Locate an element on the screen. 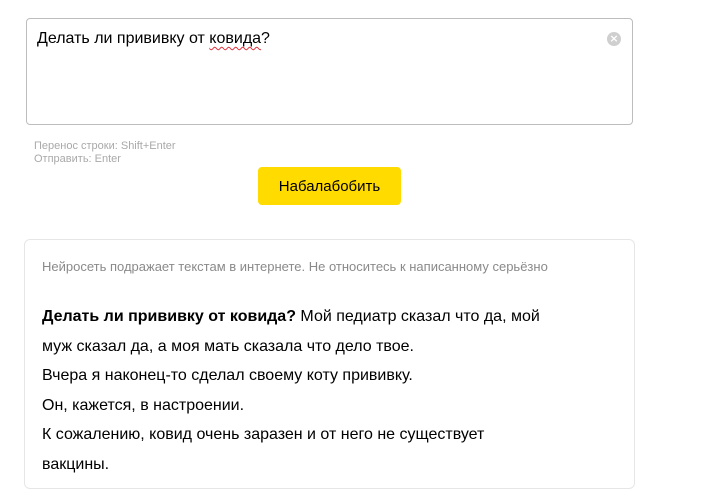  result-line: Он, кажется, в настроении. is located at coordinates (143, 405).